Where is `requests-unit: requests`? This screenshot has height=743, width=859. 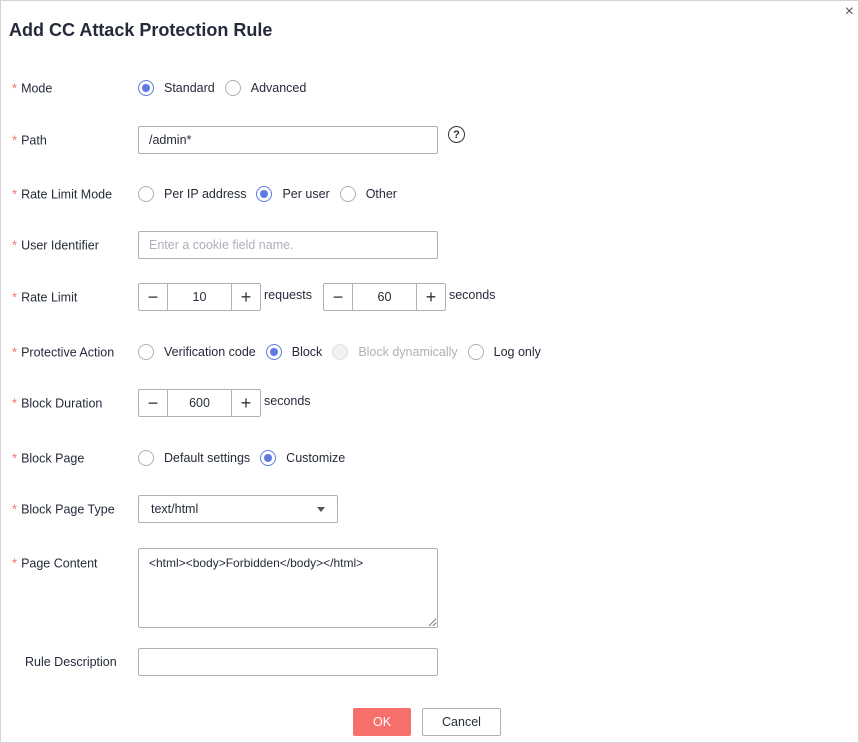 requests-unit: requests is located at coordinates (288, 295).